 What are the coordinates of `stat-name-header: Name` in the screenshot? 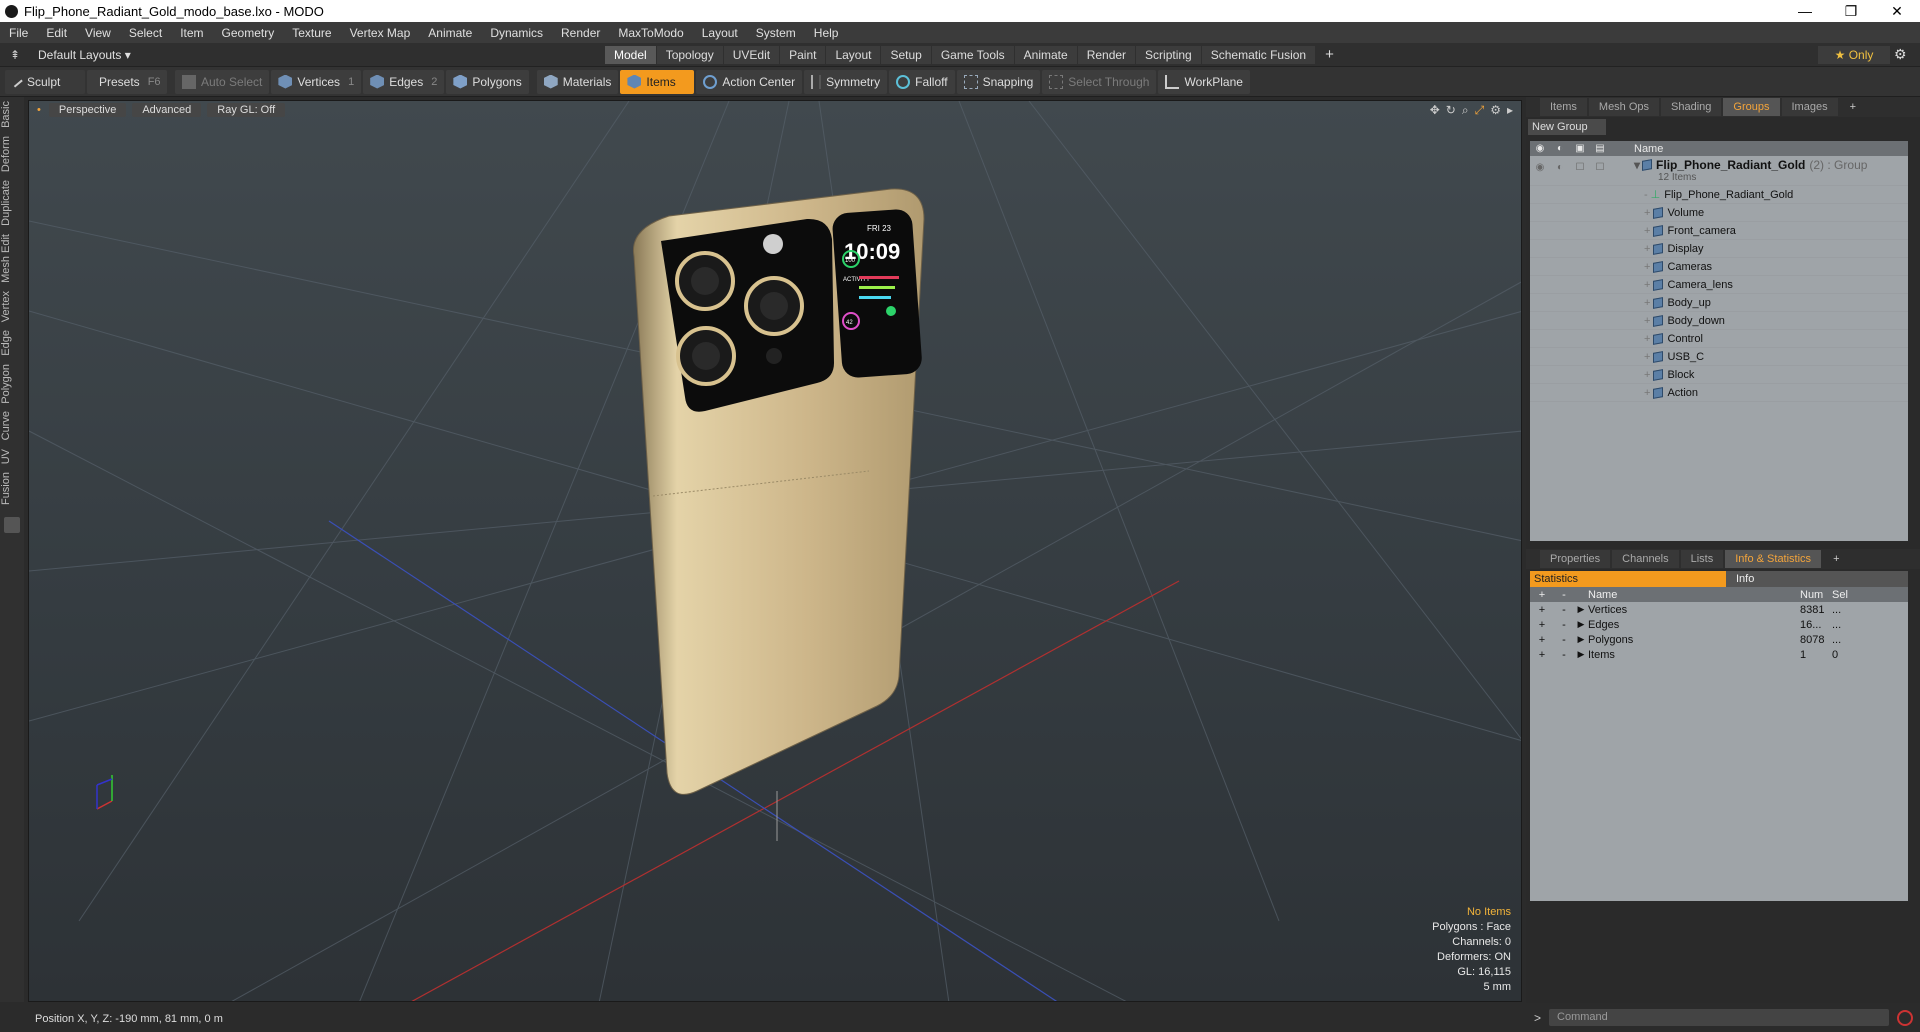 It's located at (1694, 595).